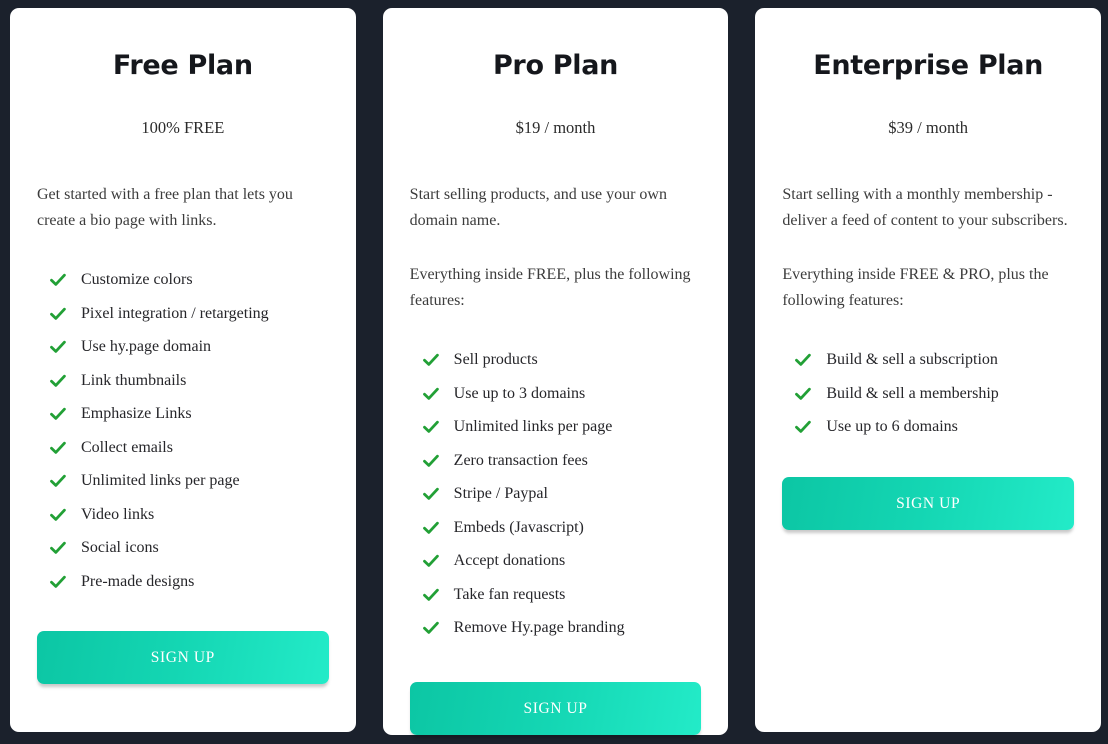  Describe the element at coordinates (136, 414) in the screenshot. I see `feature-label: Emphasize Links` at that location.